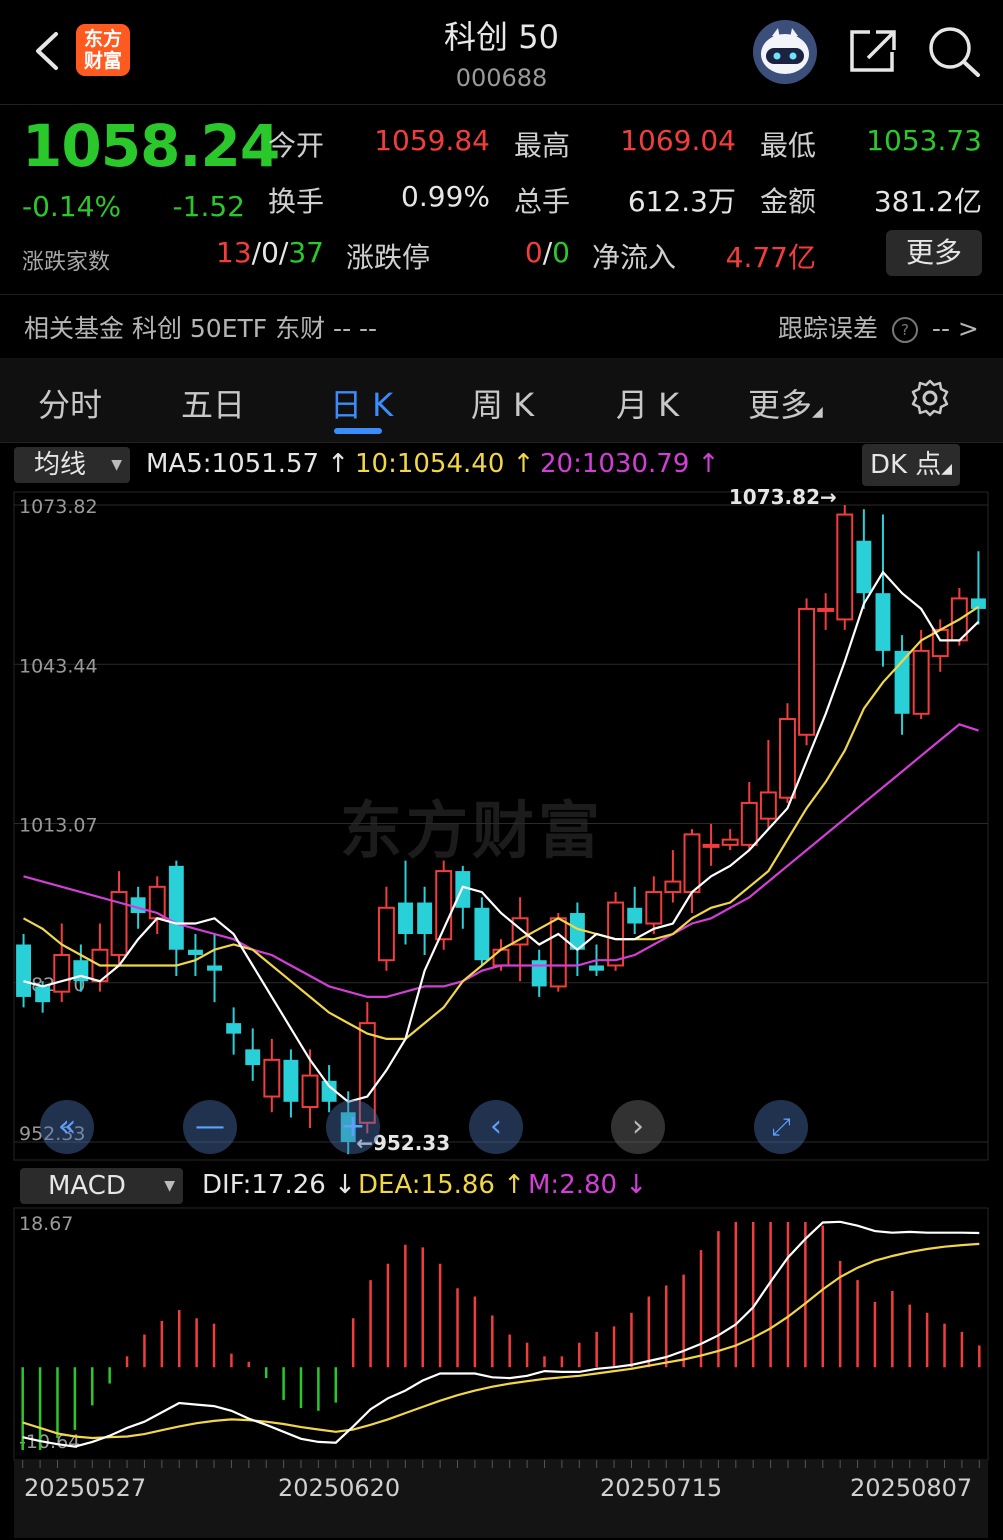  Describe the element at coordinates (904, 330) in the screenshot. I see `help-circle-icon: ?` at that location.